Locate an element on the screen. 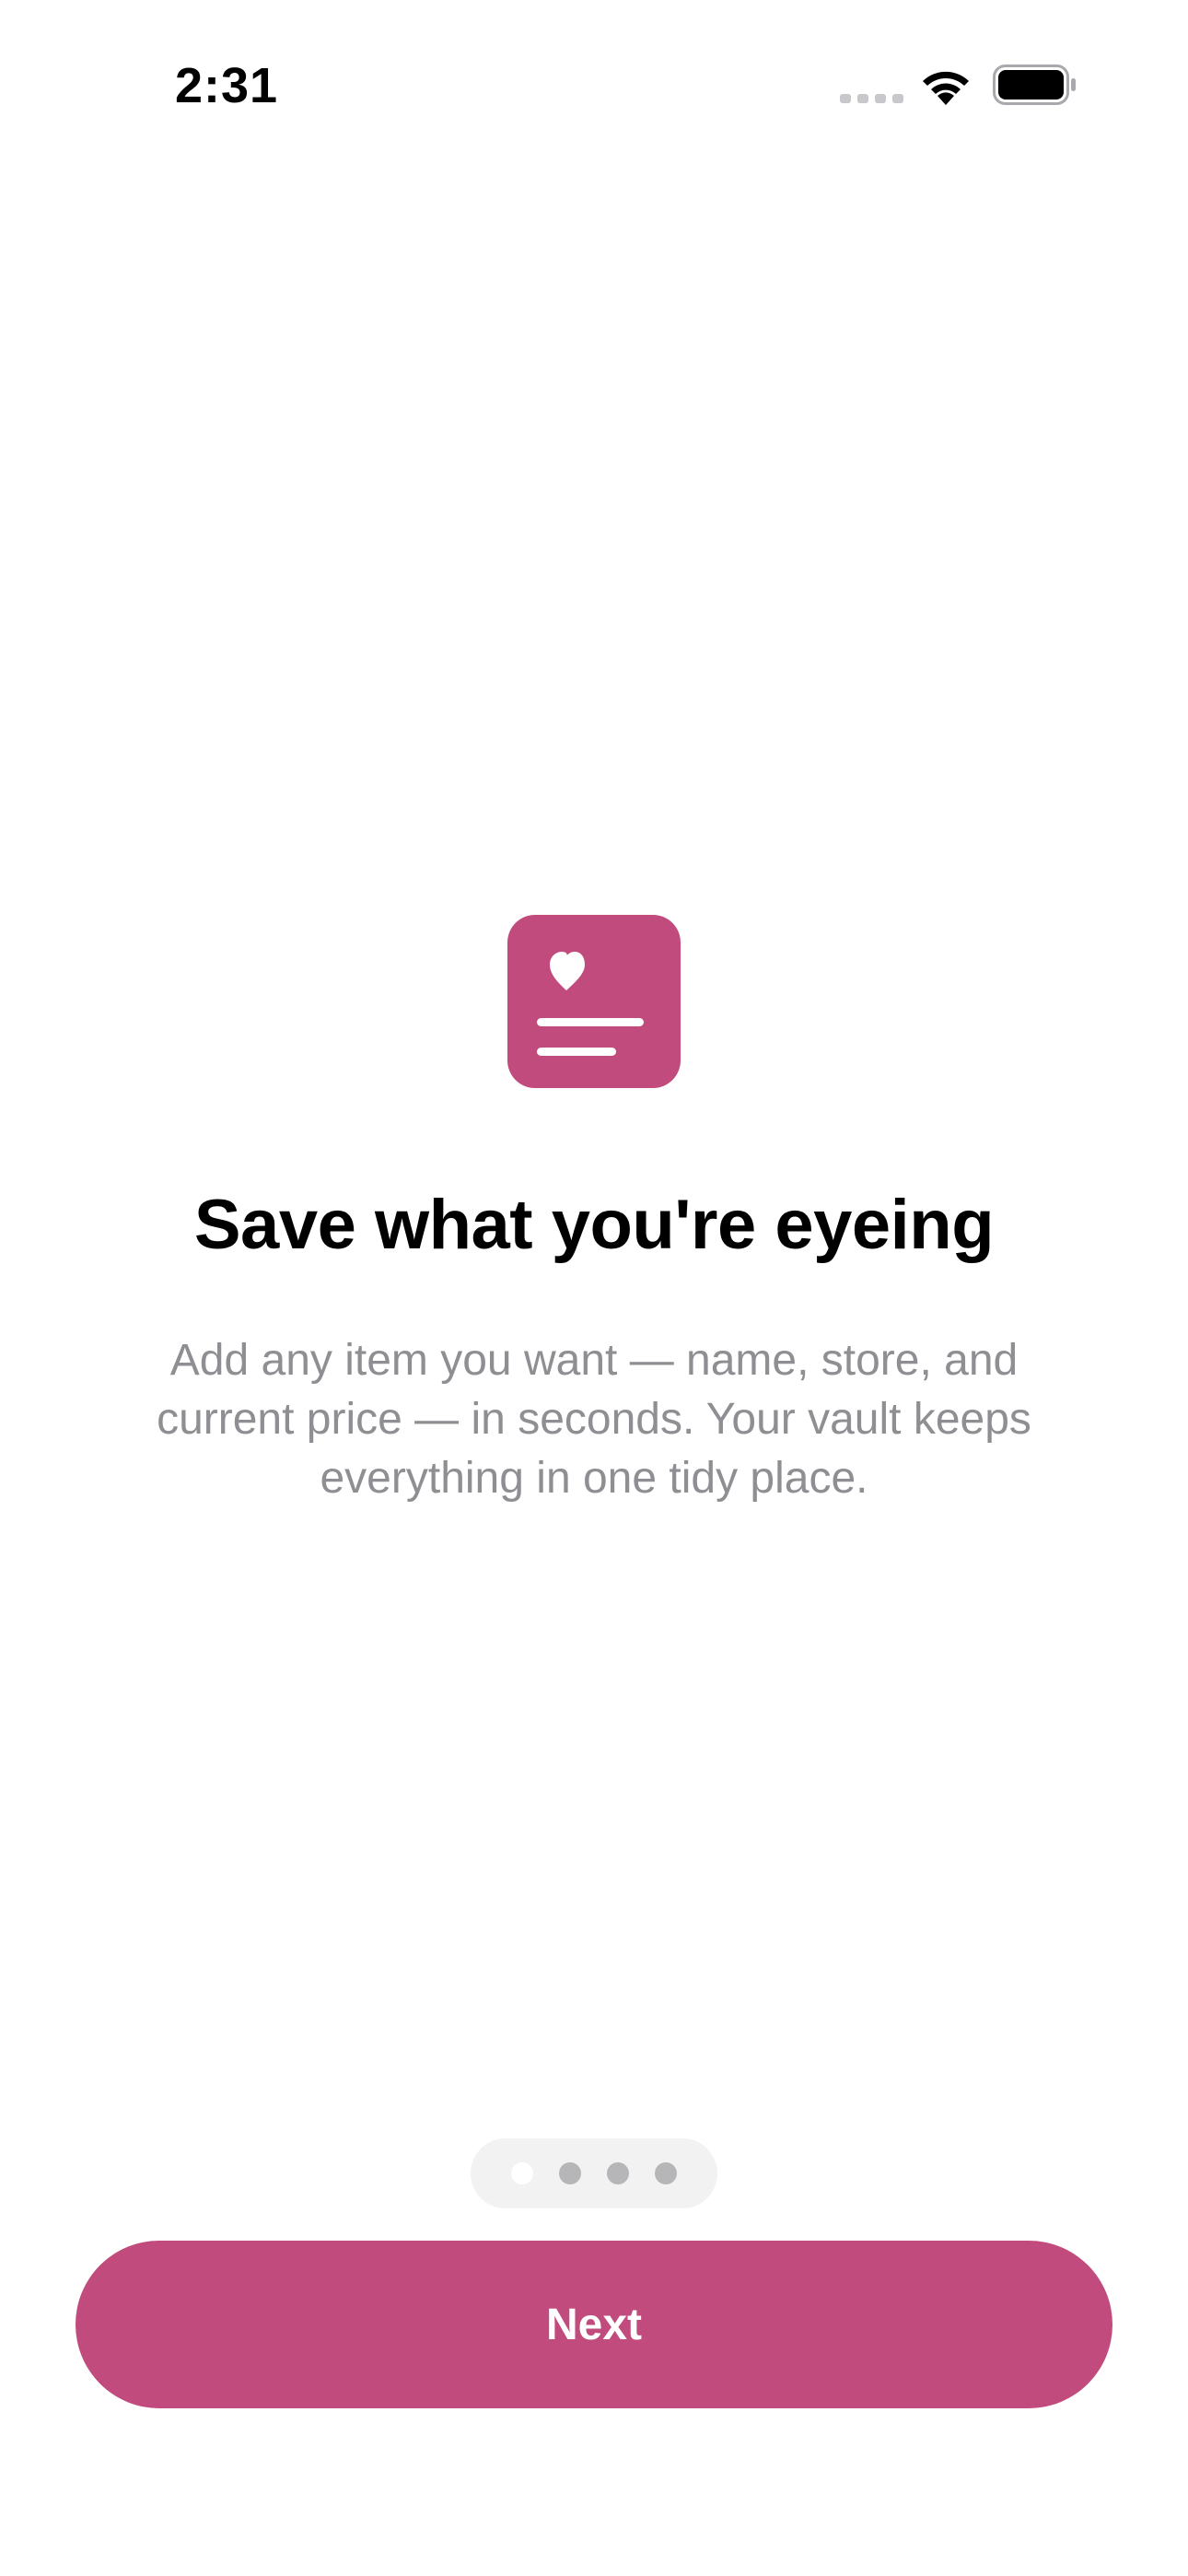  cellular-signal-icon is located at coordinates (871, 98).